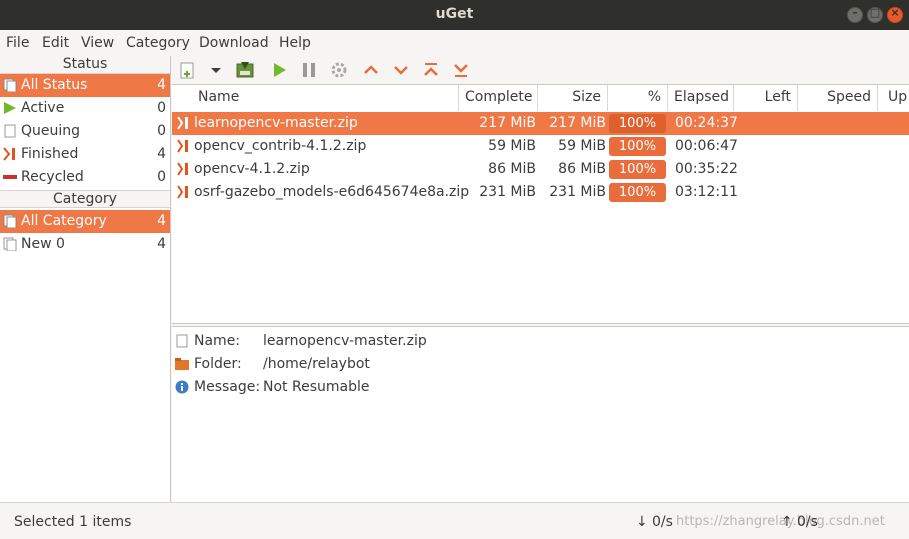 This screenshot has width=909, height=539. I want to click on maximize-icon: □, so click(875, 12).